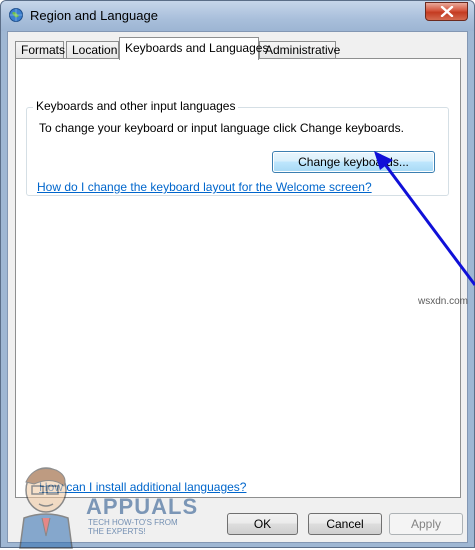 The width and height of the screenshot is (475, 550). Describe the element at coordinates (16, 15) in the screenshot. I see `globe-icon` at that location.